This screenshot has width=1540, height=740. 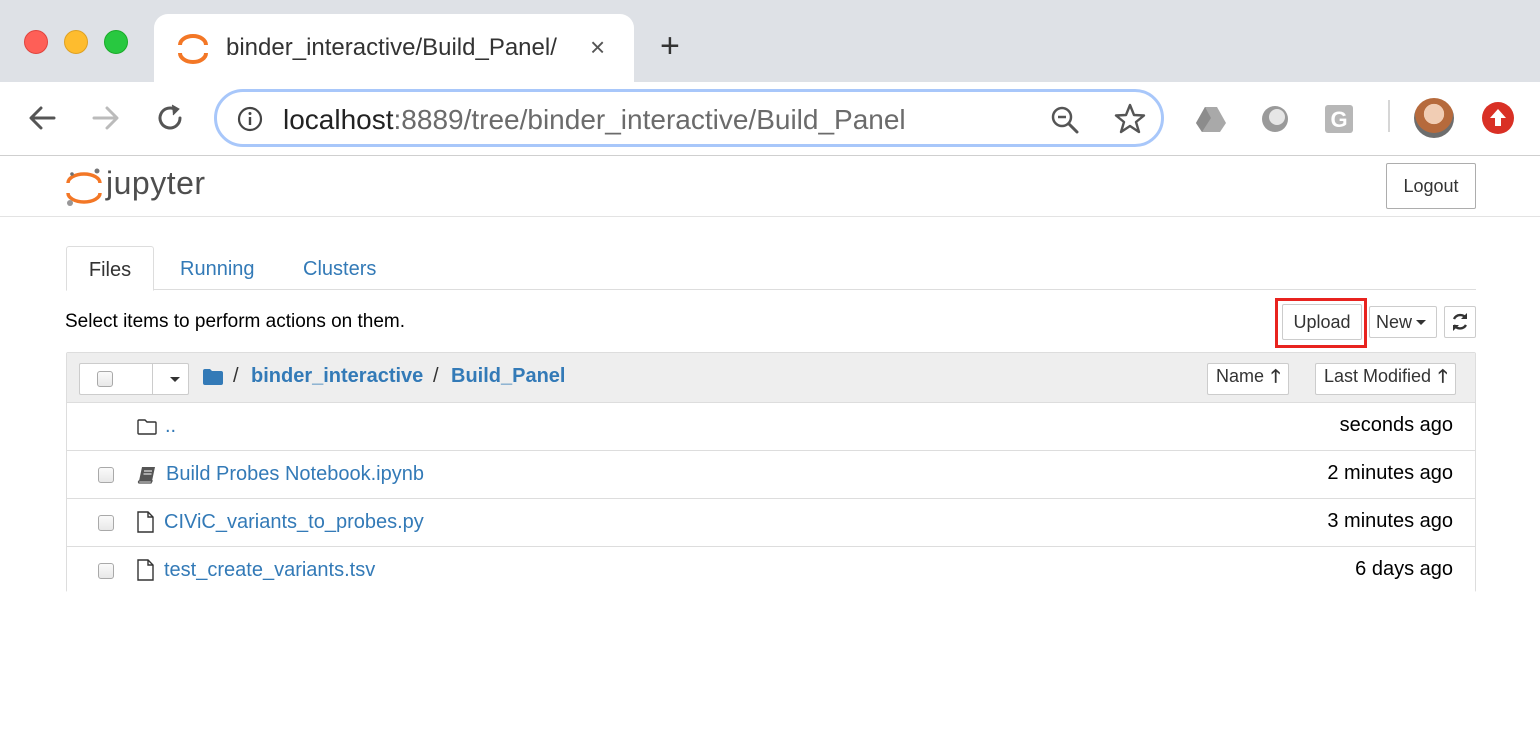 I want to click on notebook-icon, so click(x=146, y=475).